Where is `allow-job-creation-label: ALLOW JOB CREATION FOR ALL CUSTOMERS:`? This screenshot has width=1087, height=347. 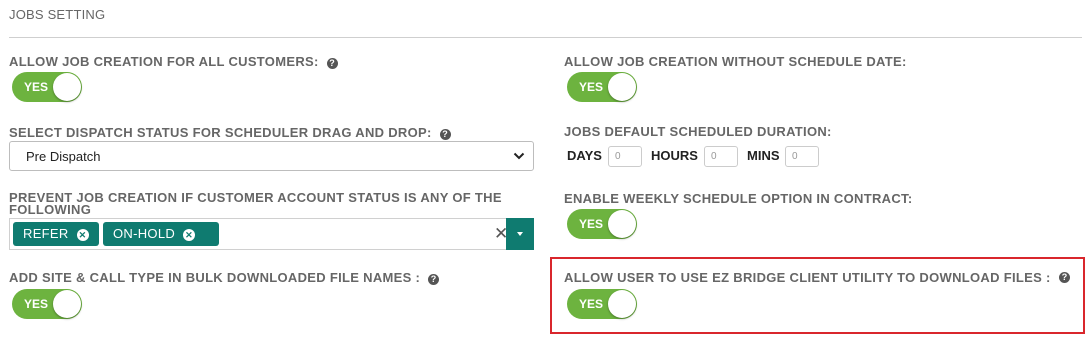
allow-job-creation-label: ALLOW JOB CREATION FOR ALL CUSTOMERS: is located at coordinates (164, 61).